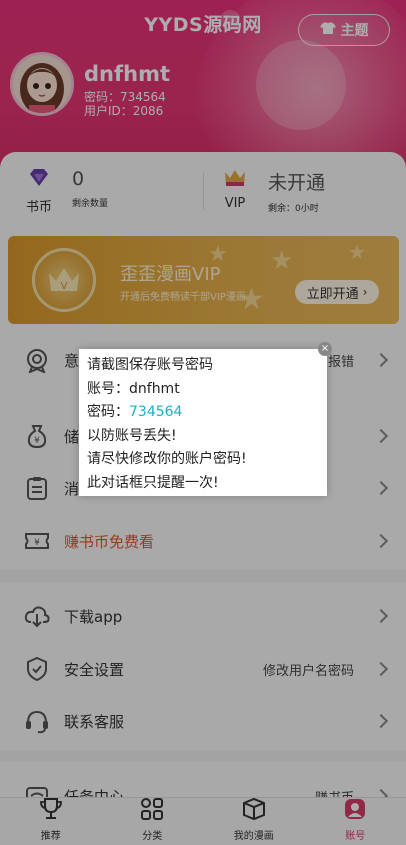  What do you see at coordinates (325, 349) in the screenshot?
I see `close-icon: ×` at bounding box center [325, 349].